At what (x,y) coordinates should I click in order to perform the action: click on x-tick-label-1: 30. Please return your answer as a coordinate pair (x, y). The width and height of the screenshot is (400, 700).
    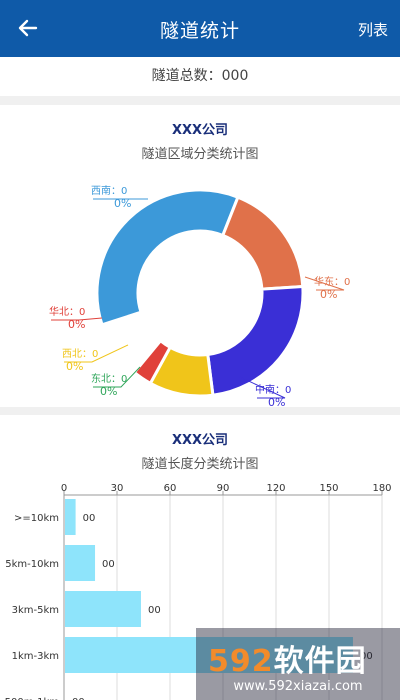
    Looking at the image, I should click on (117, 488).